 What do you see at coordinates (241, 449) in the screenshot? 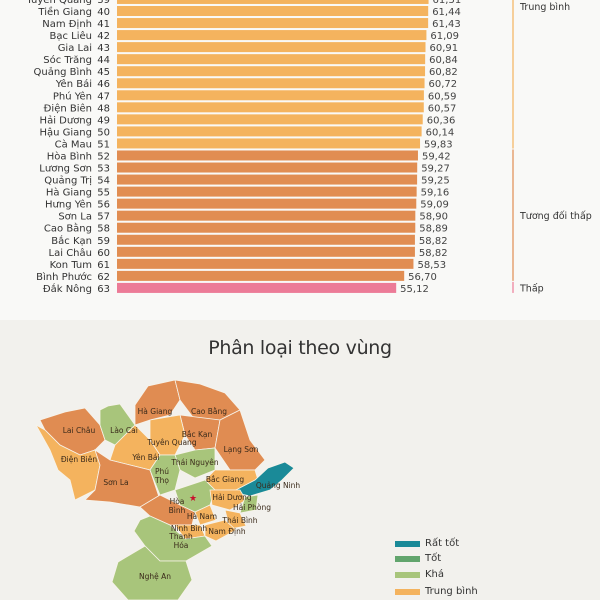
I see `province-label: Lạng Sơn` at bounding box center [241, 449].